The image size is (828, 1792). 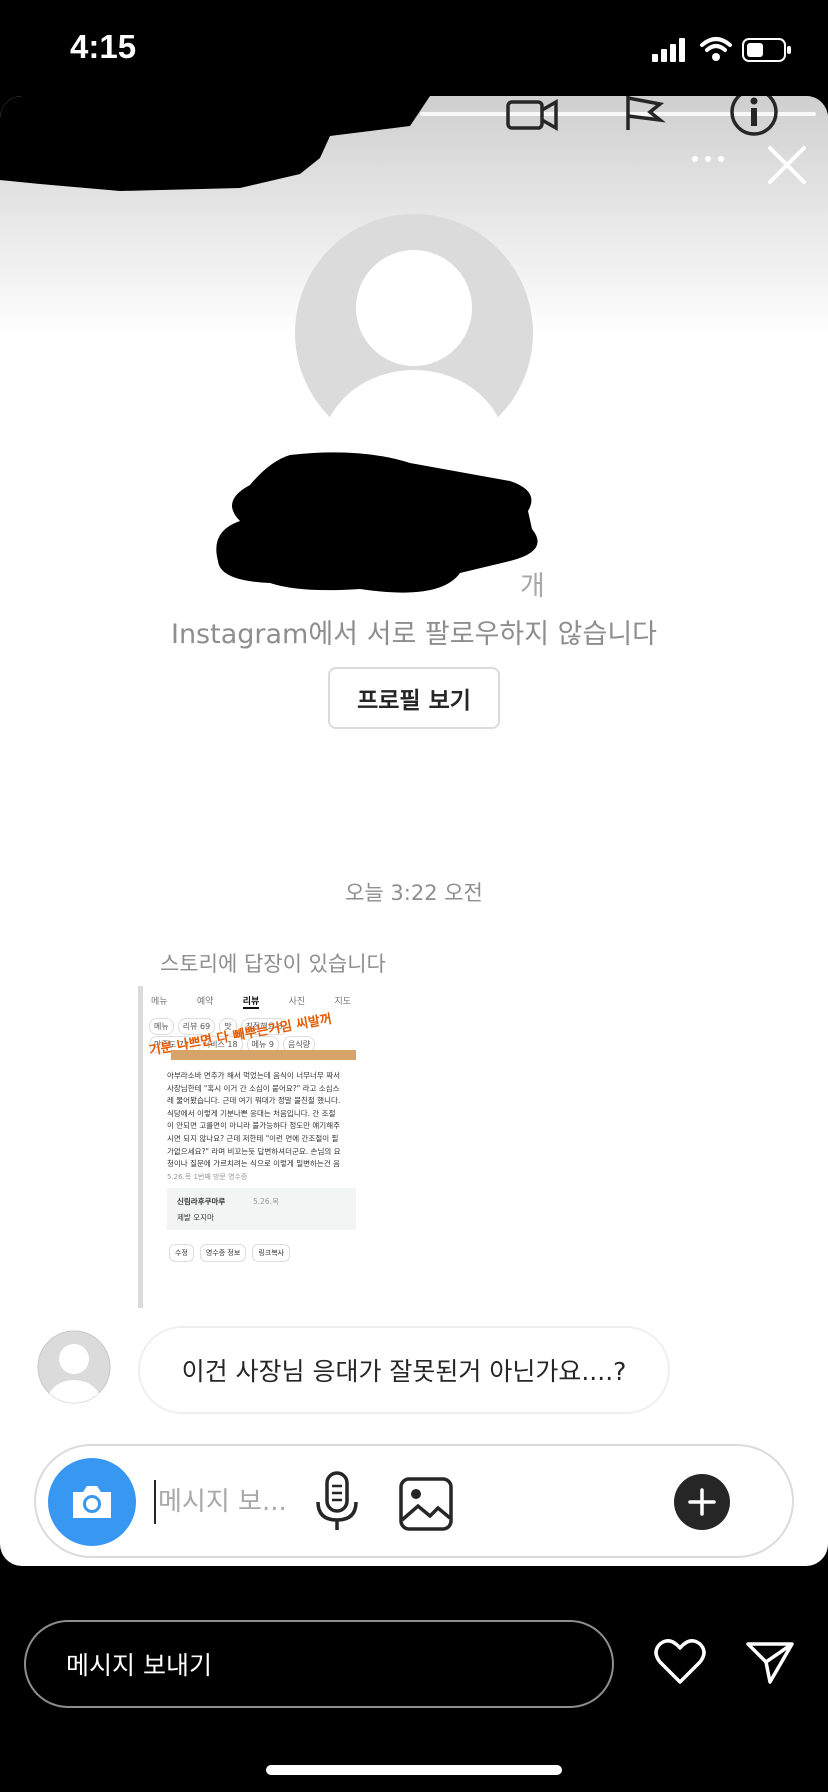 I want to click on review-action: 영수증 정보, so click(x=223, y=1253).